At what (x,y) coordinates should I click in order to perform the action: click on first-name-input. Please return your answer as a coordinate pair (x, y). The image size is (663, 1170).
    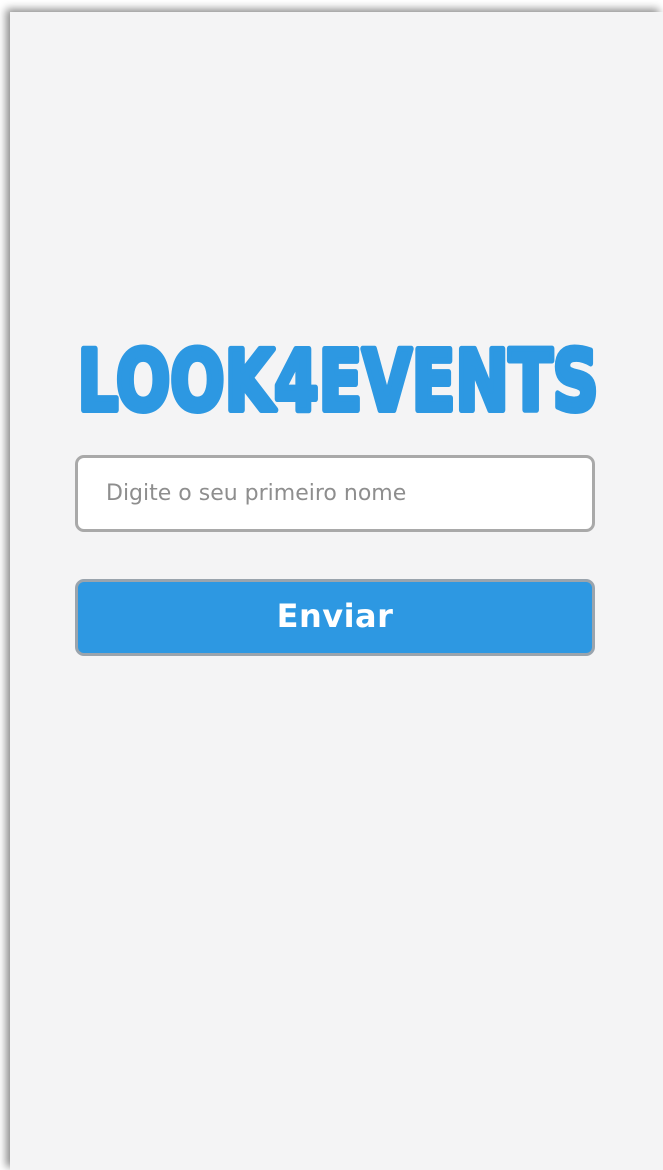
    Looking at the image, I should click on (335, 493).